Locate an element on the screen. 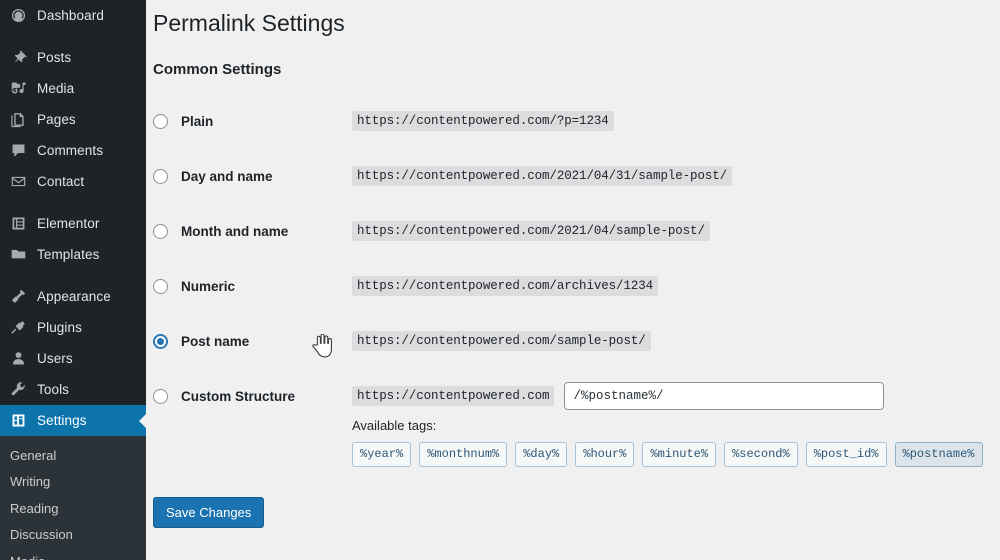 The width and height of the screenshot is (1000, 560). tag-button-minute: %minute% is located at coordinates (679, 454).